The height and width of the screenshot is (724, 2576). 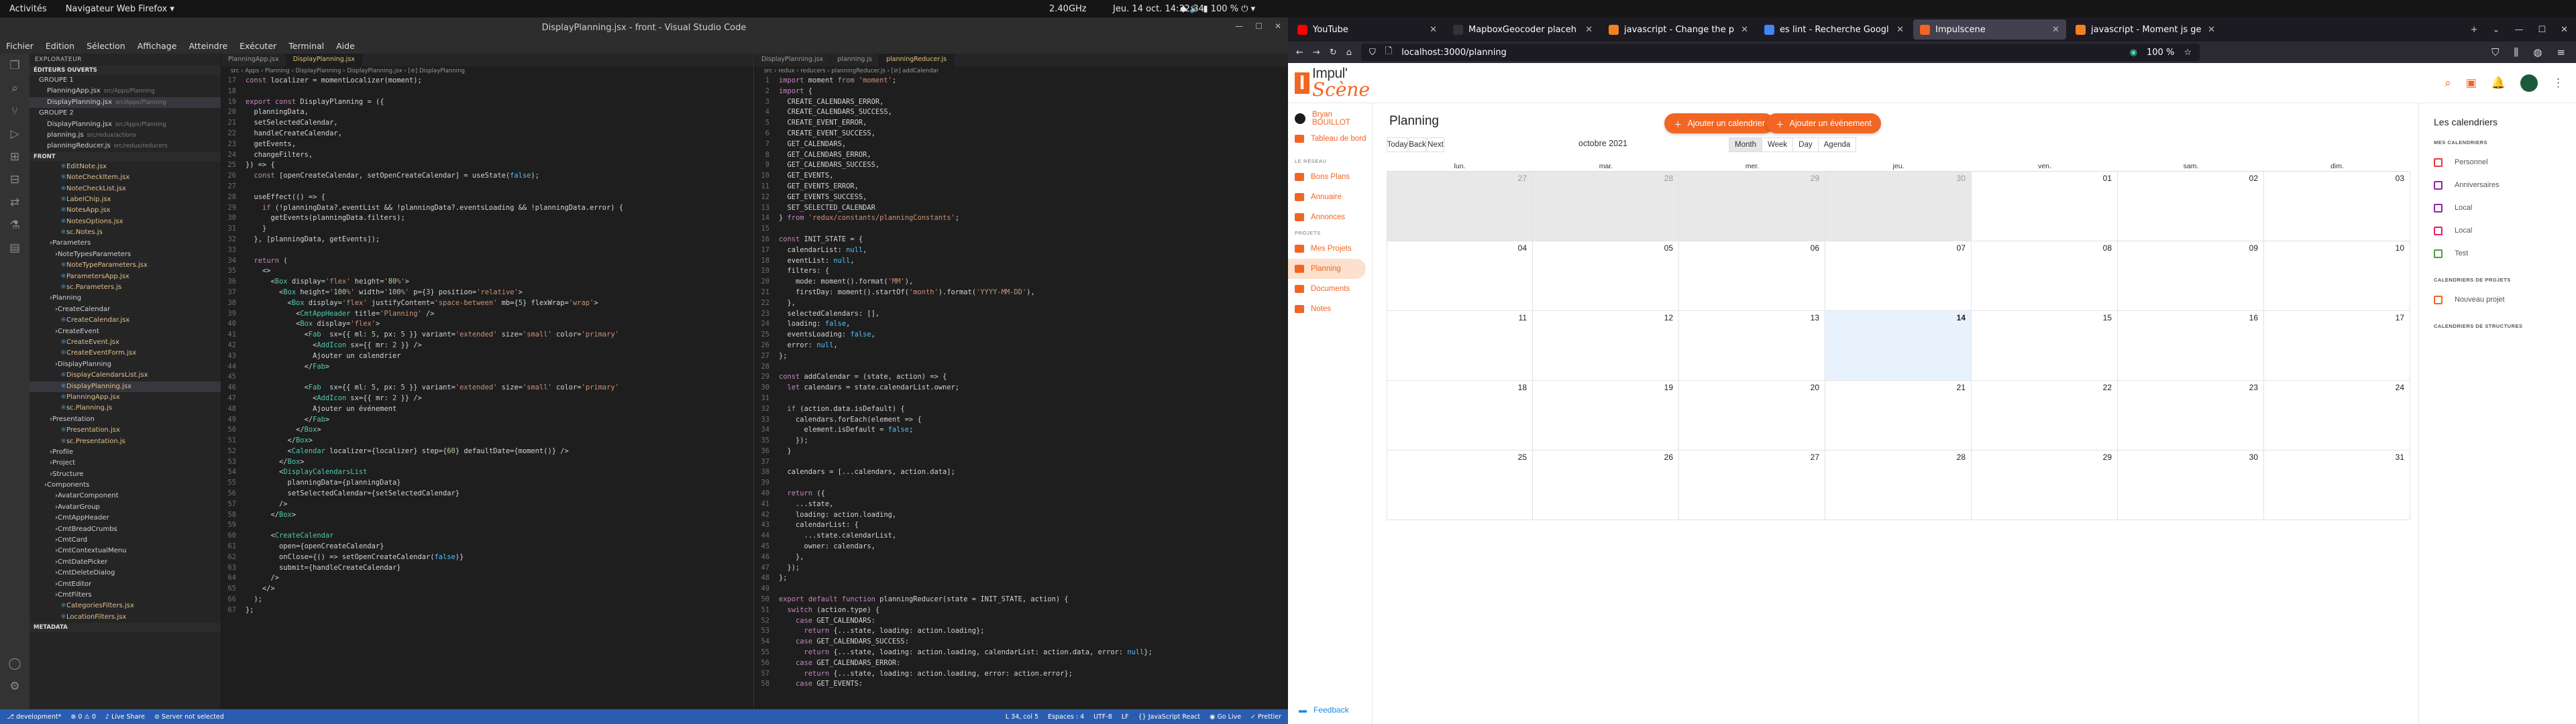 What do you see at coordinates (917, 60) in the screenshot?
I see `editor-tab: planningReducer.js` at bounding box center [917, 60].